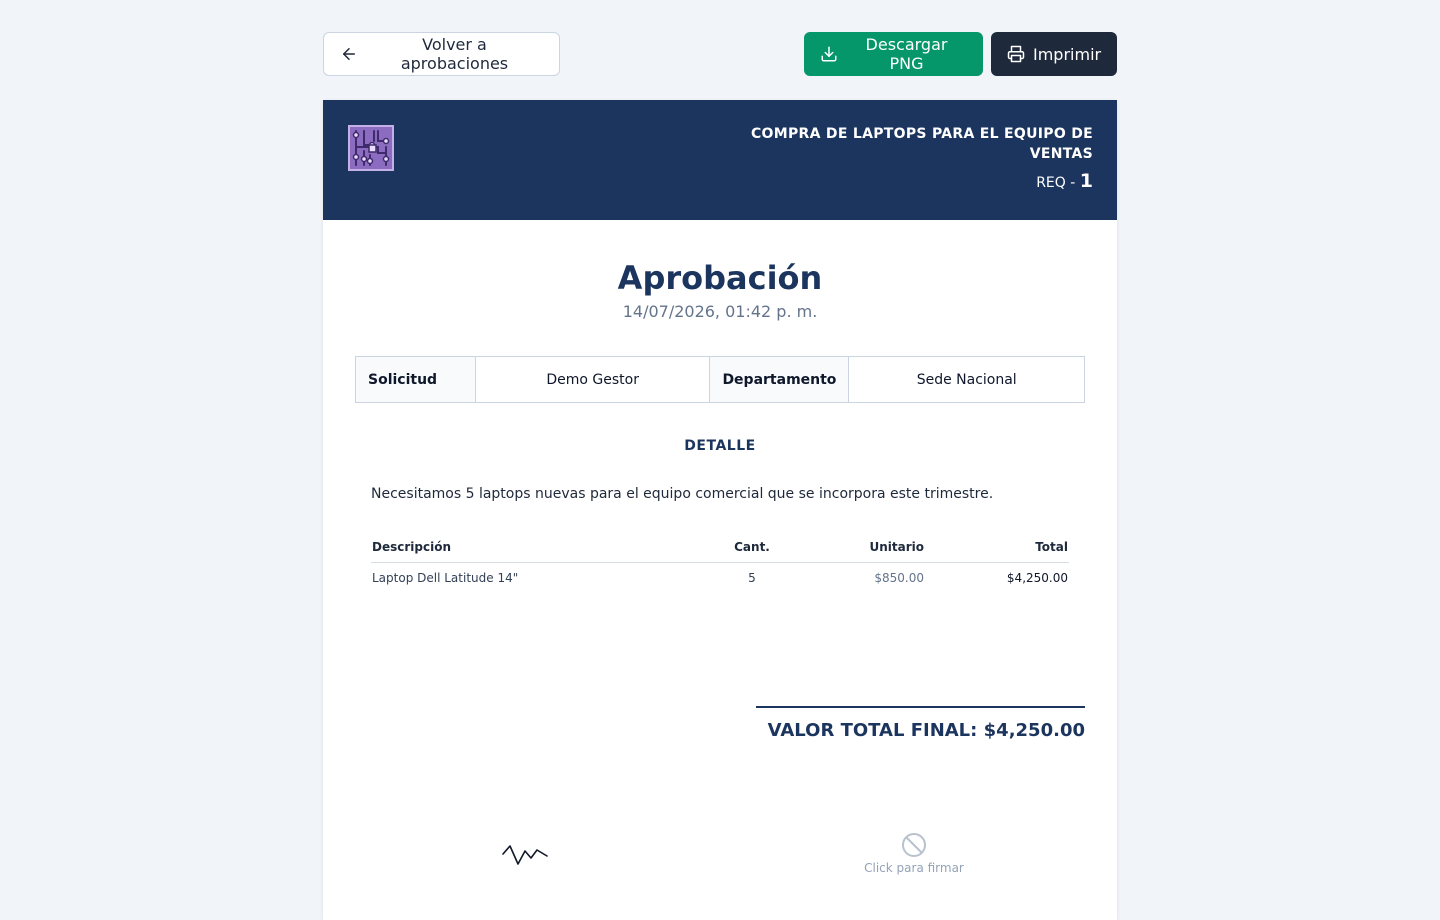 The image size is (1440, 920). I want to click on arrow-left-icon, so click(349, 54).